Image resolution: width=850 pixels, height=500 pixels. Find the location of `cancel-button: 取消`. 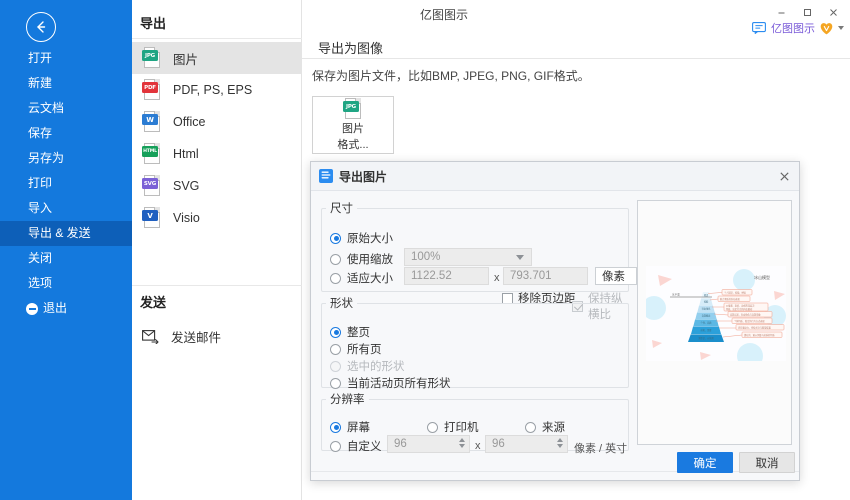

cancel-button: 取消 is located at coordinates (767, 462).